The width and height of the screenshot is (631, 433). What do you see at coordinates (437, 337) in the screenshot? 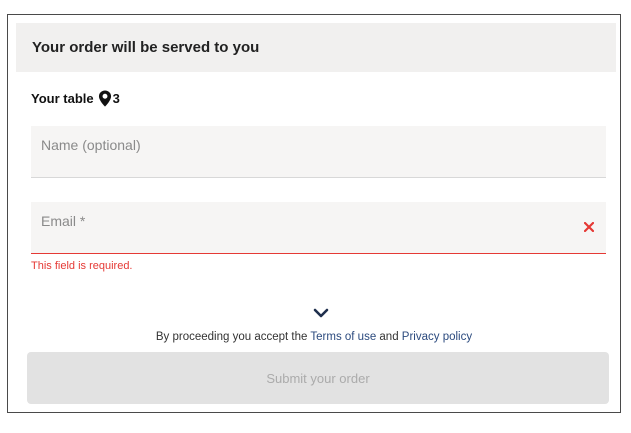
I see `privacy-policy-link: Privacy policy` at bounding box center [437, 337].